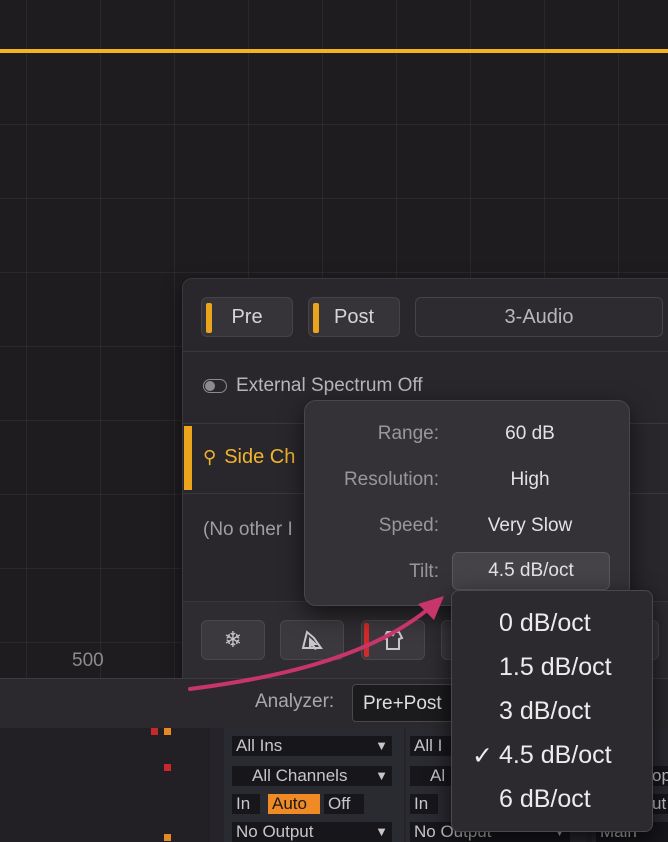 Image resolution: width=668 pixels, height=842 pixels. What do you see at coordinates (329, 385) in the screenshot?
I see `external-spectrum-label: External Spectrum Off` at bounding box center [329, 385].